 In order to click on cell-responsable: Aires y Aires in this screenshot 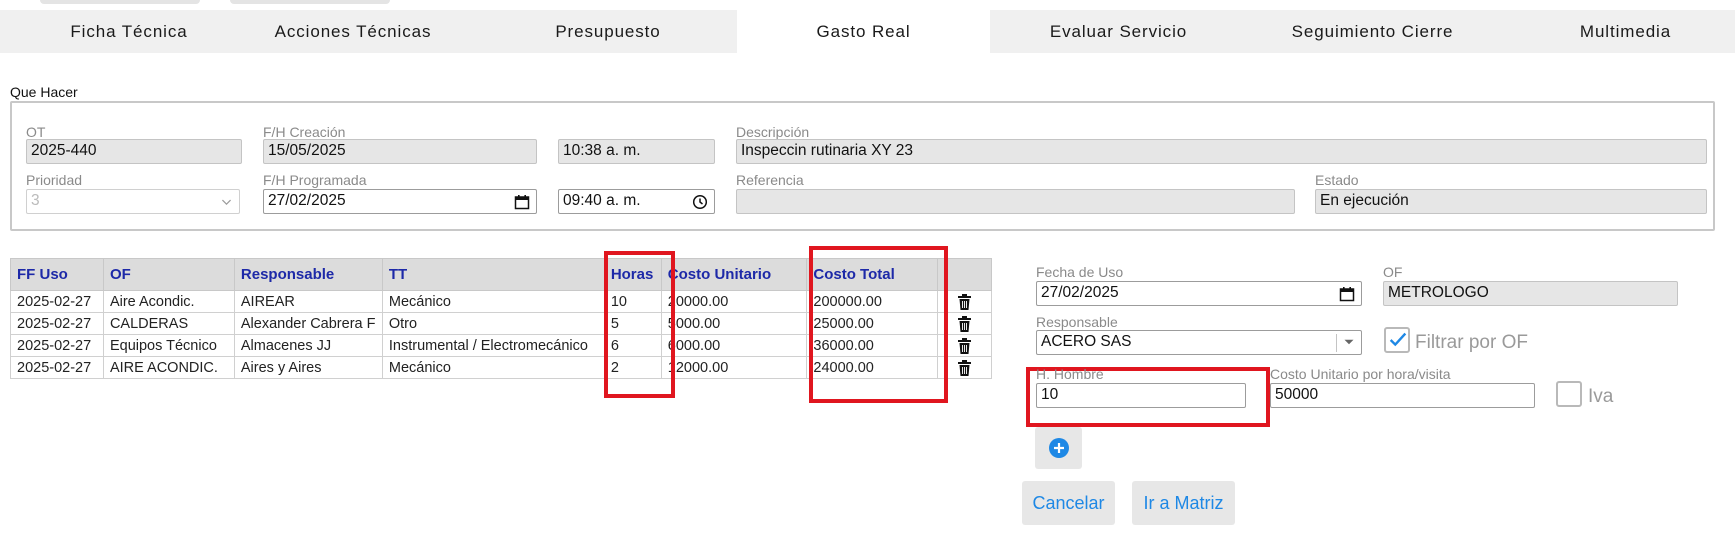, I will do `click(308, 367)`.